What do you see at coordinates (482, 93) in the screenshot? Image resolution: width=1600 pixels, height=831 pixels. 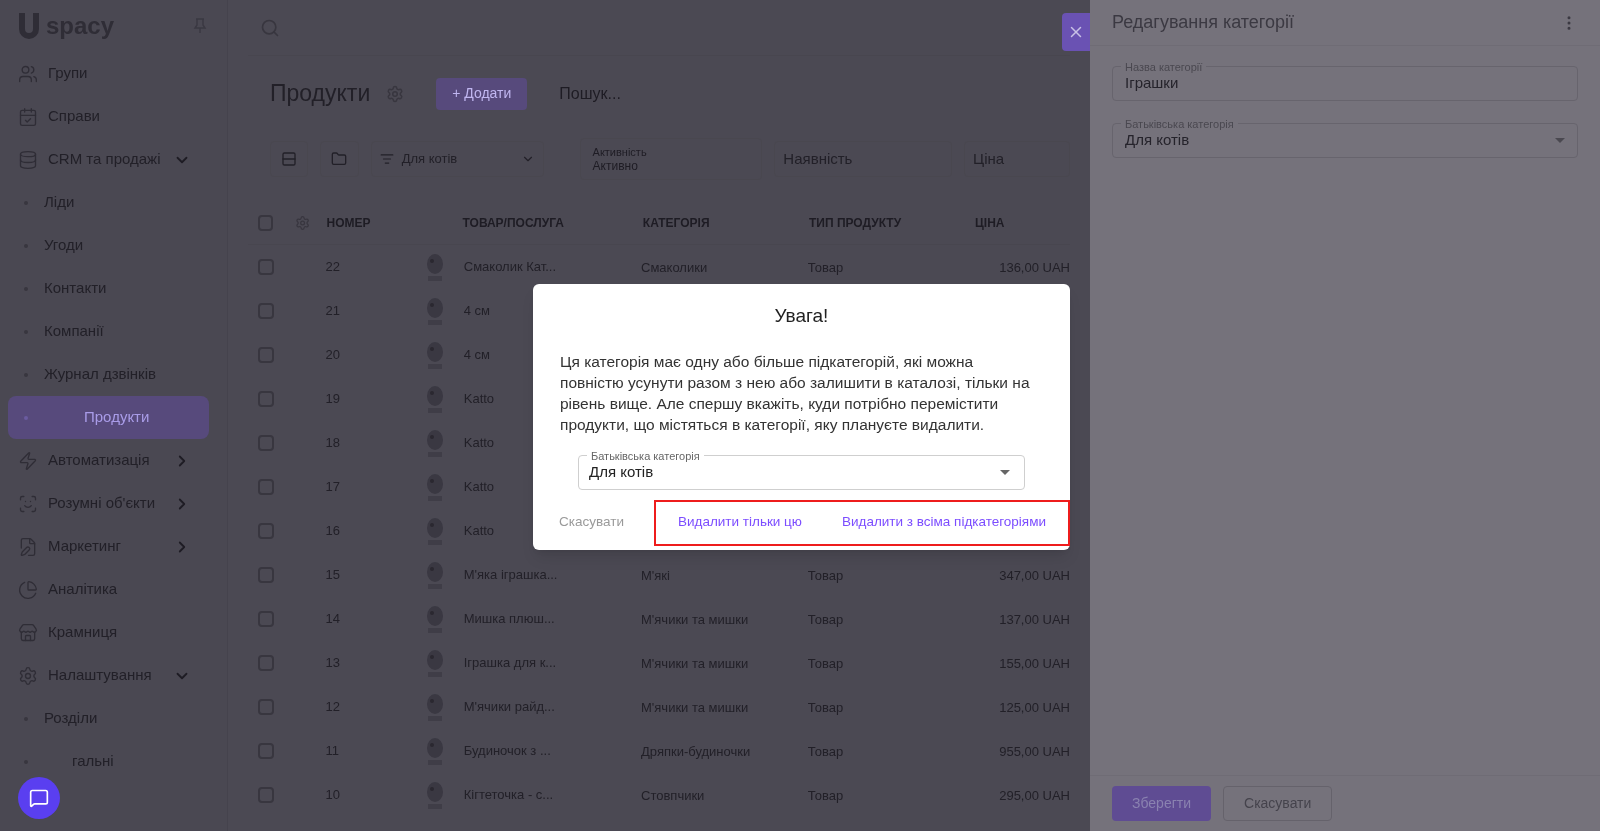 I see `add-button: + Додати` at bounding box center [482, 93].